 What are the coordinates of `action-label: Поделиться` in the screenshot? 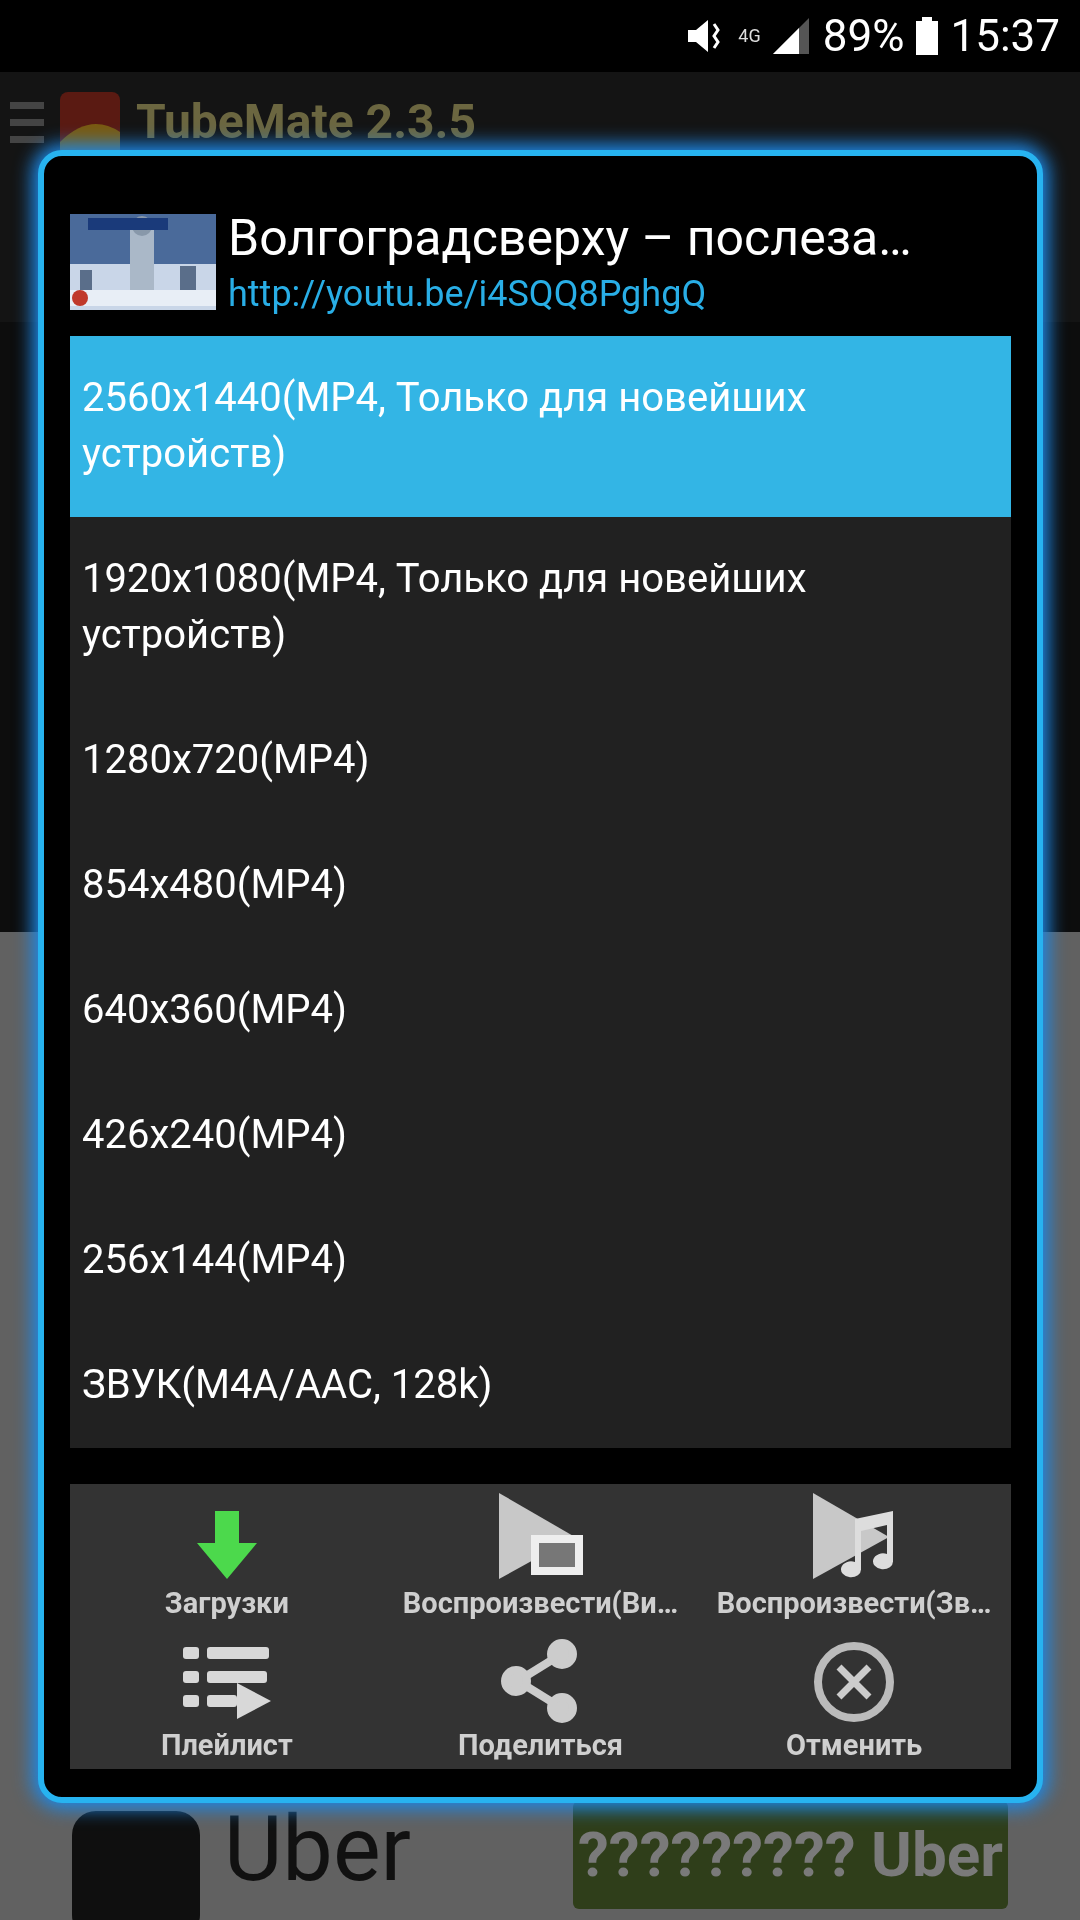 It's located at (540, 1745).